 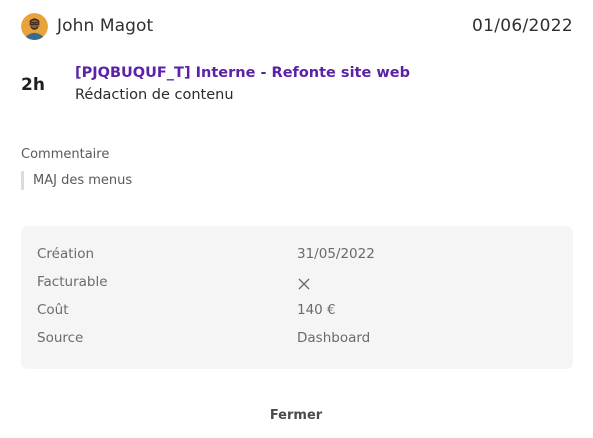 What do you see at coordinates (316, 310) in the screenshot?
I see `detail-value: 140 €` at bounding box center [316, 310].